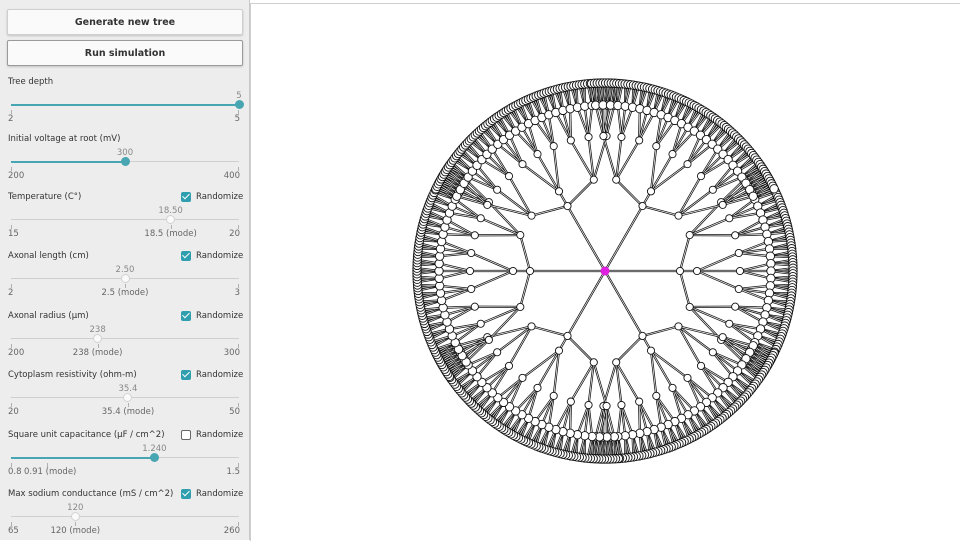 The height and width of the screenshot is (545, 960). I want to click on run-simulation-button: Run simulation, so click(125, 53).